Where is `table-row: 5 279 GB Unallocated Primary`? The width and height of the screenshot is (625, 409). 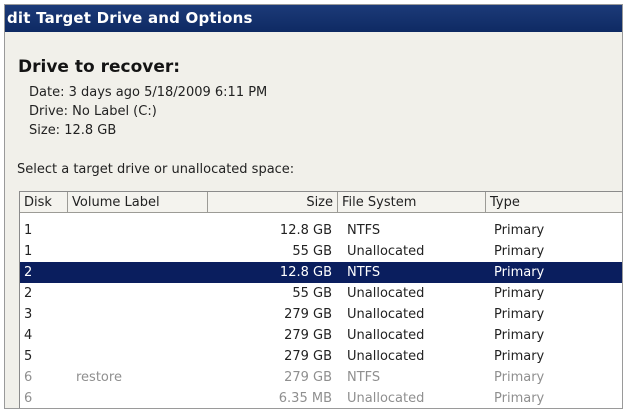 table-row: 5 279 GB Unallocated Primary is located at coordinates (321, 356).